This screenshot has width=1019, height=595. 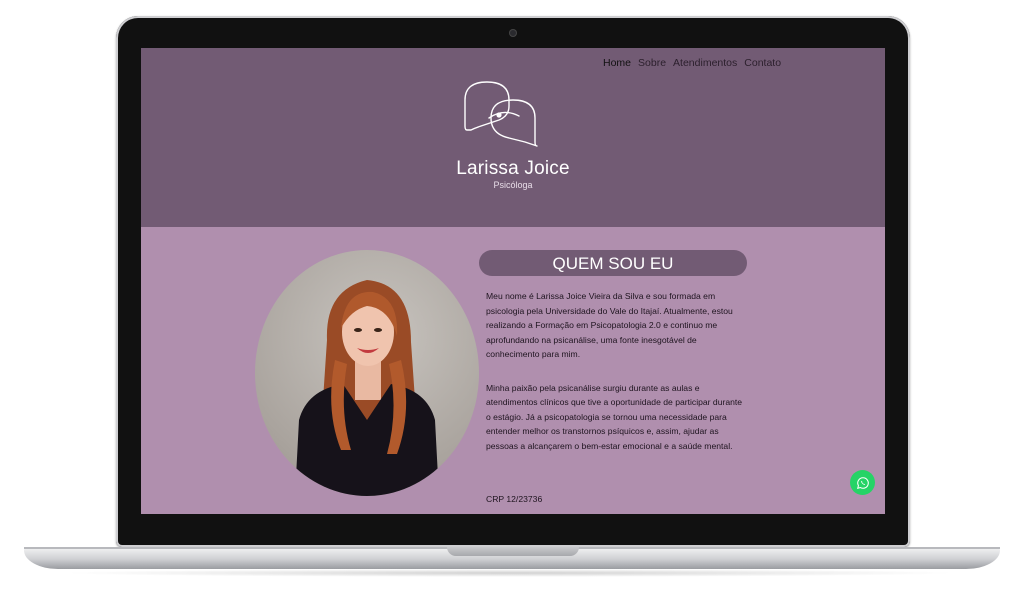 I want to click on profile-photo, so click(x=367, y=373).